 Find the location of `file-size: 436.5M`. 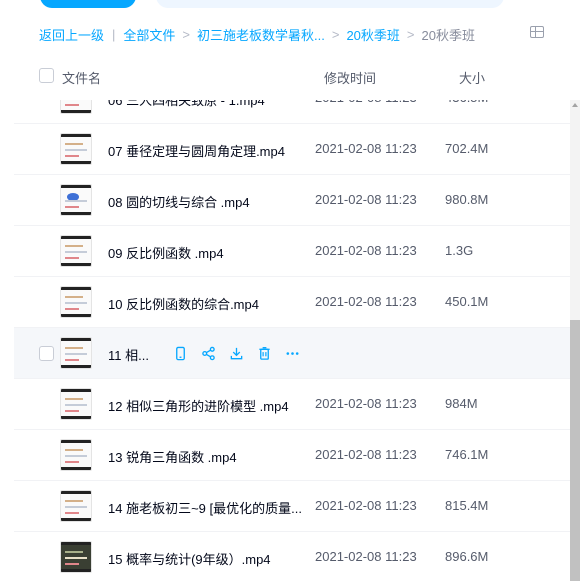

file-size: 436.5M is located at coordinates (466, 102).